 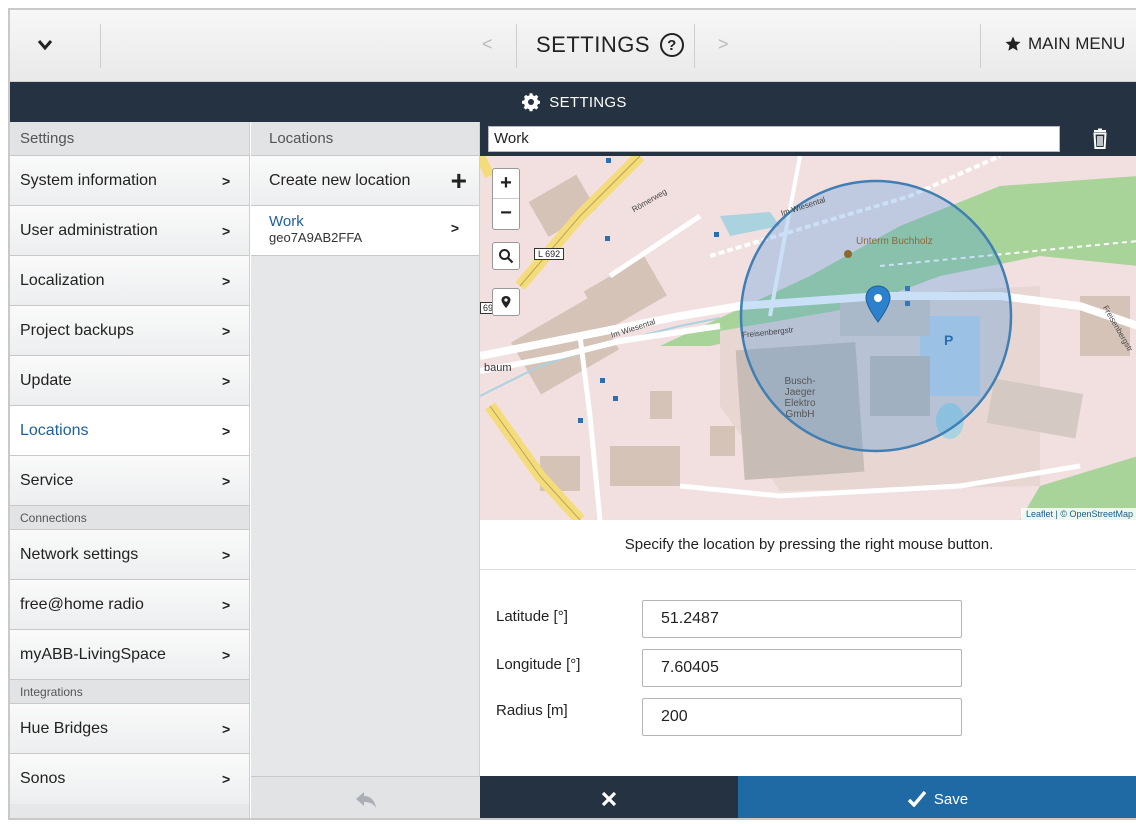 What do you see at coordinates (800, 381) in the screenshot?
I see `map-label-company-line: Busch-` at bounding box center [800, 381].